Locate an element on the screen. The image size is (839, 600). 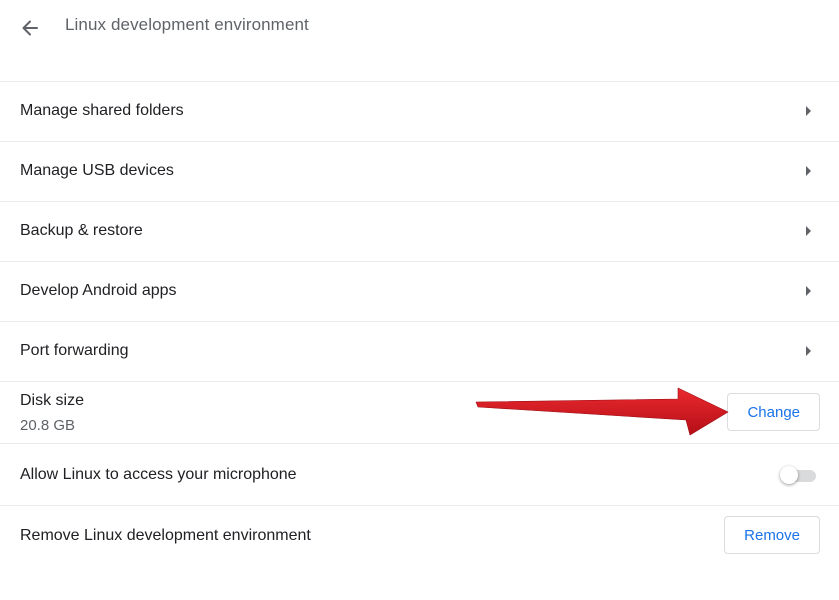
disk-size-value: 20.8 GB is located at coordinates (48, 425).